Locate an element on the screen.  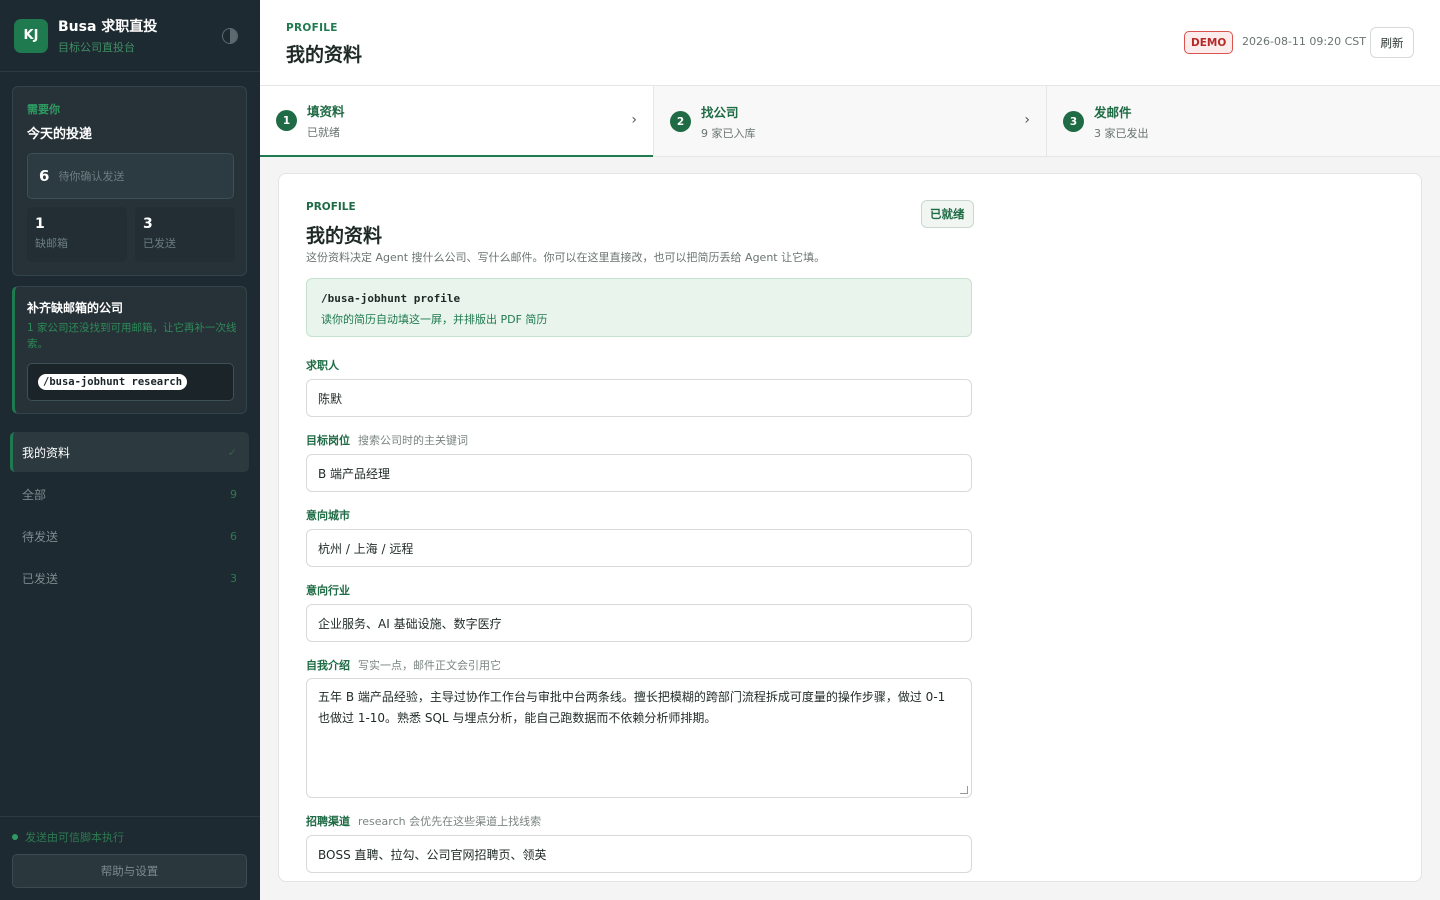
intro-hint: 写实一点，邮件正文会引用它 is located at coordinates (429, 665).